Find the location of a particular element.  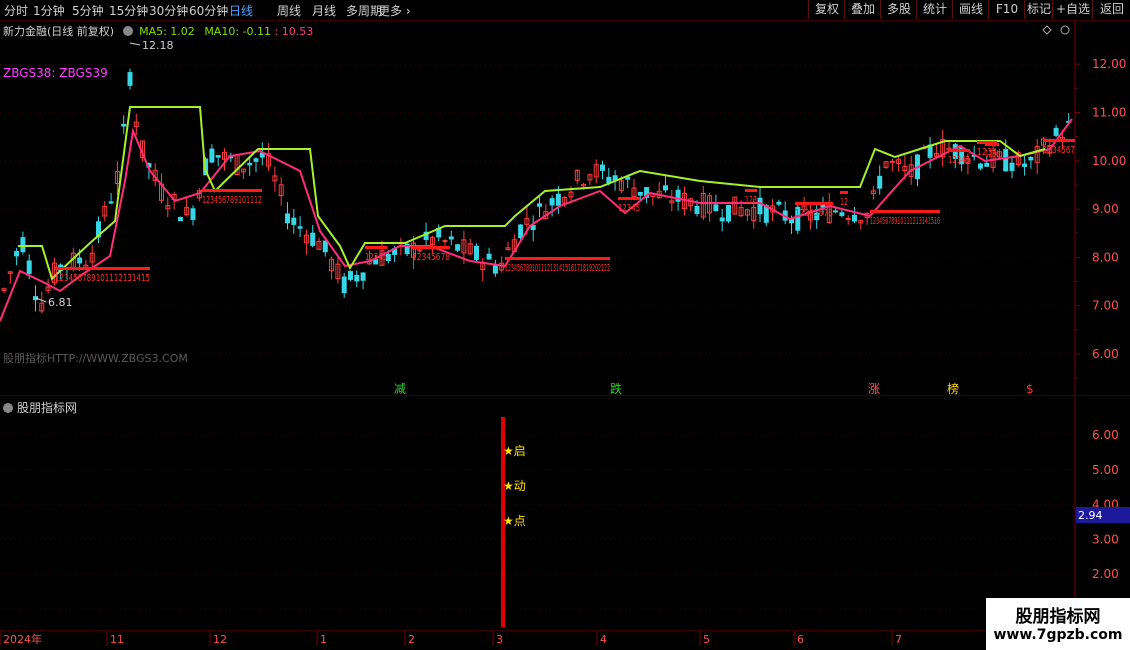

indicator-names: ZBGS38: ZBGS39 is located at coordinates (55, 73).